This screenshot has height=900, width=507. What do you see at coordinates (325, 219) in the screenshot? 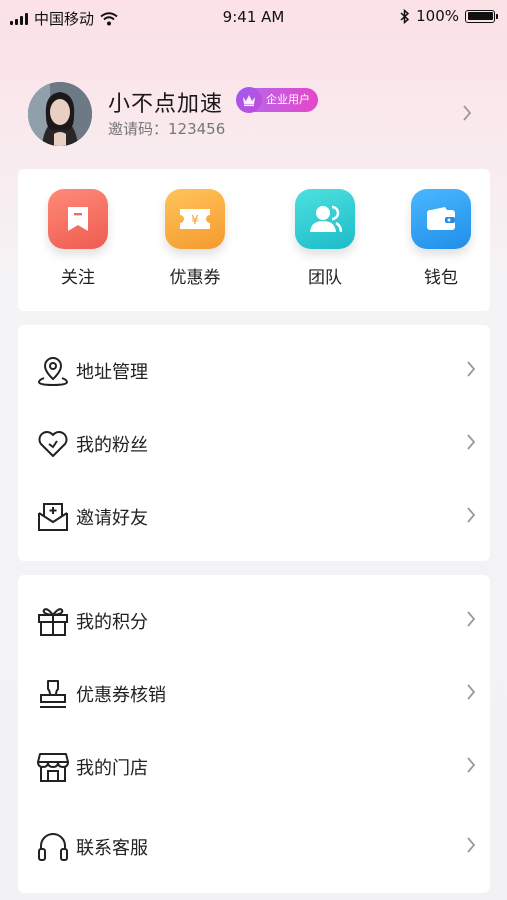
I see `team-icon` at bounding box center [325, 219].